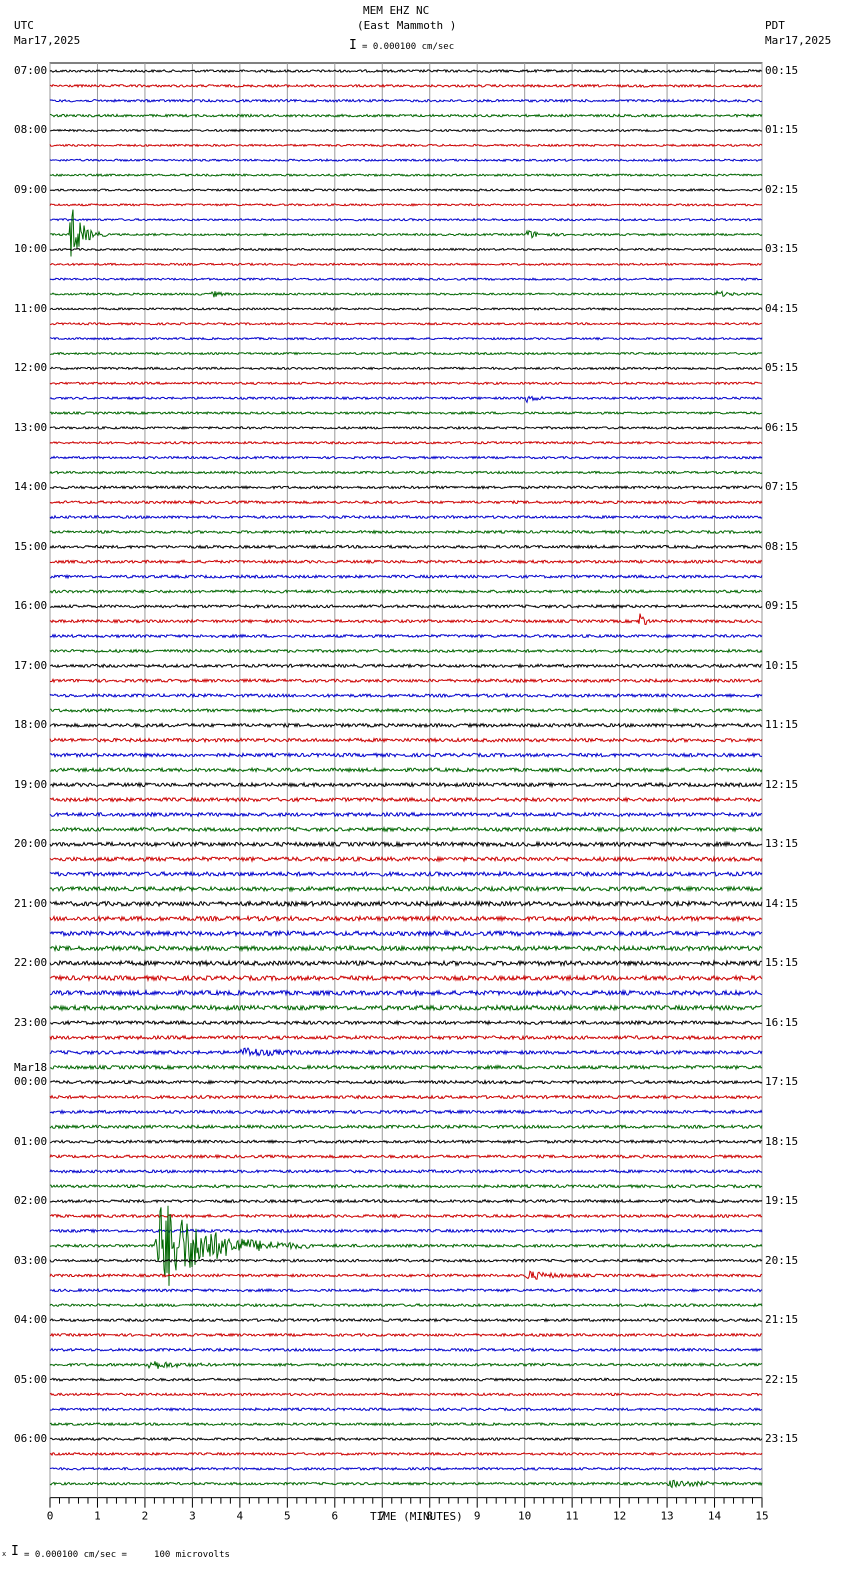 The height and width of the screenshot is (1584, 850). I want to click on utc-hour-label: 22:00, so click(31, 963).